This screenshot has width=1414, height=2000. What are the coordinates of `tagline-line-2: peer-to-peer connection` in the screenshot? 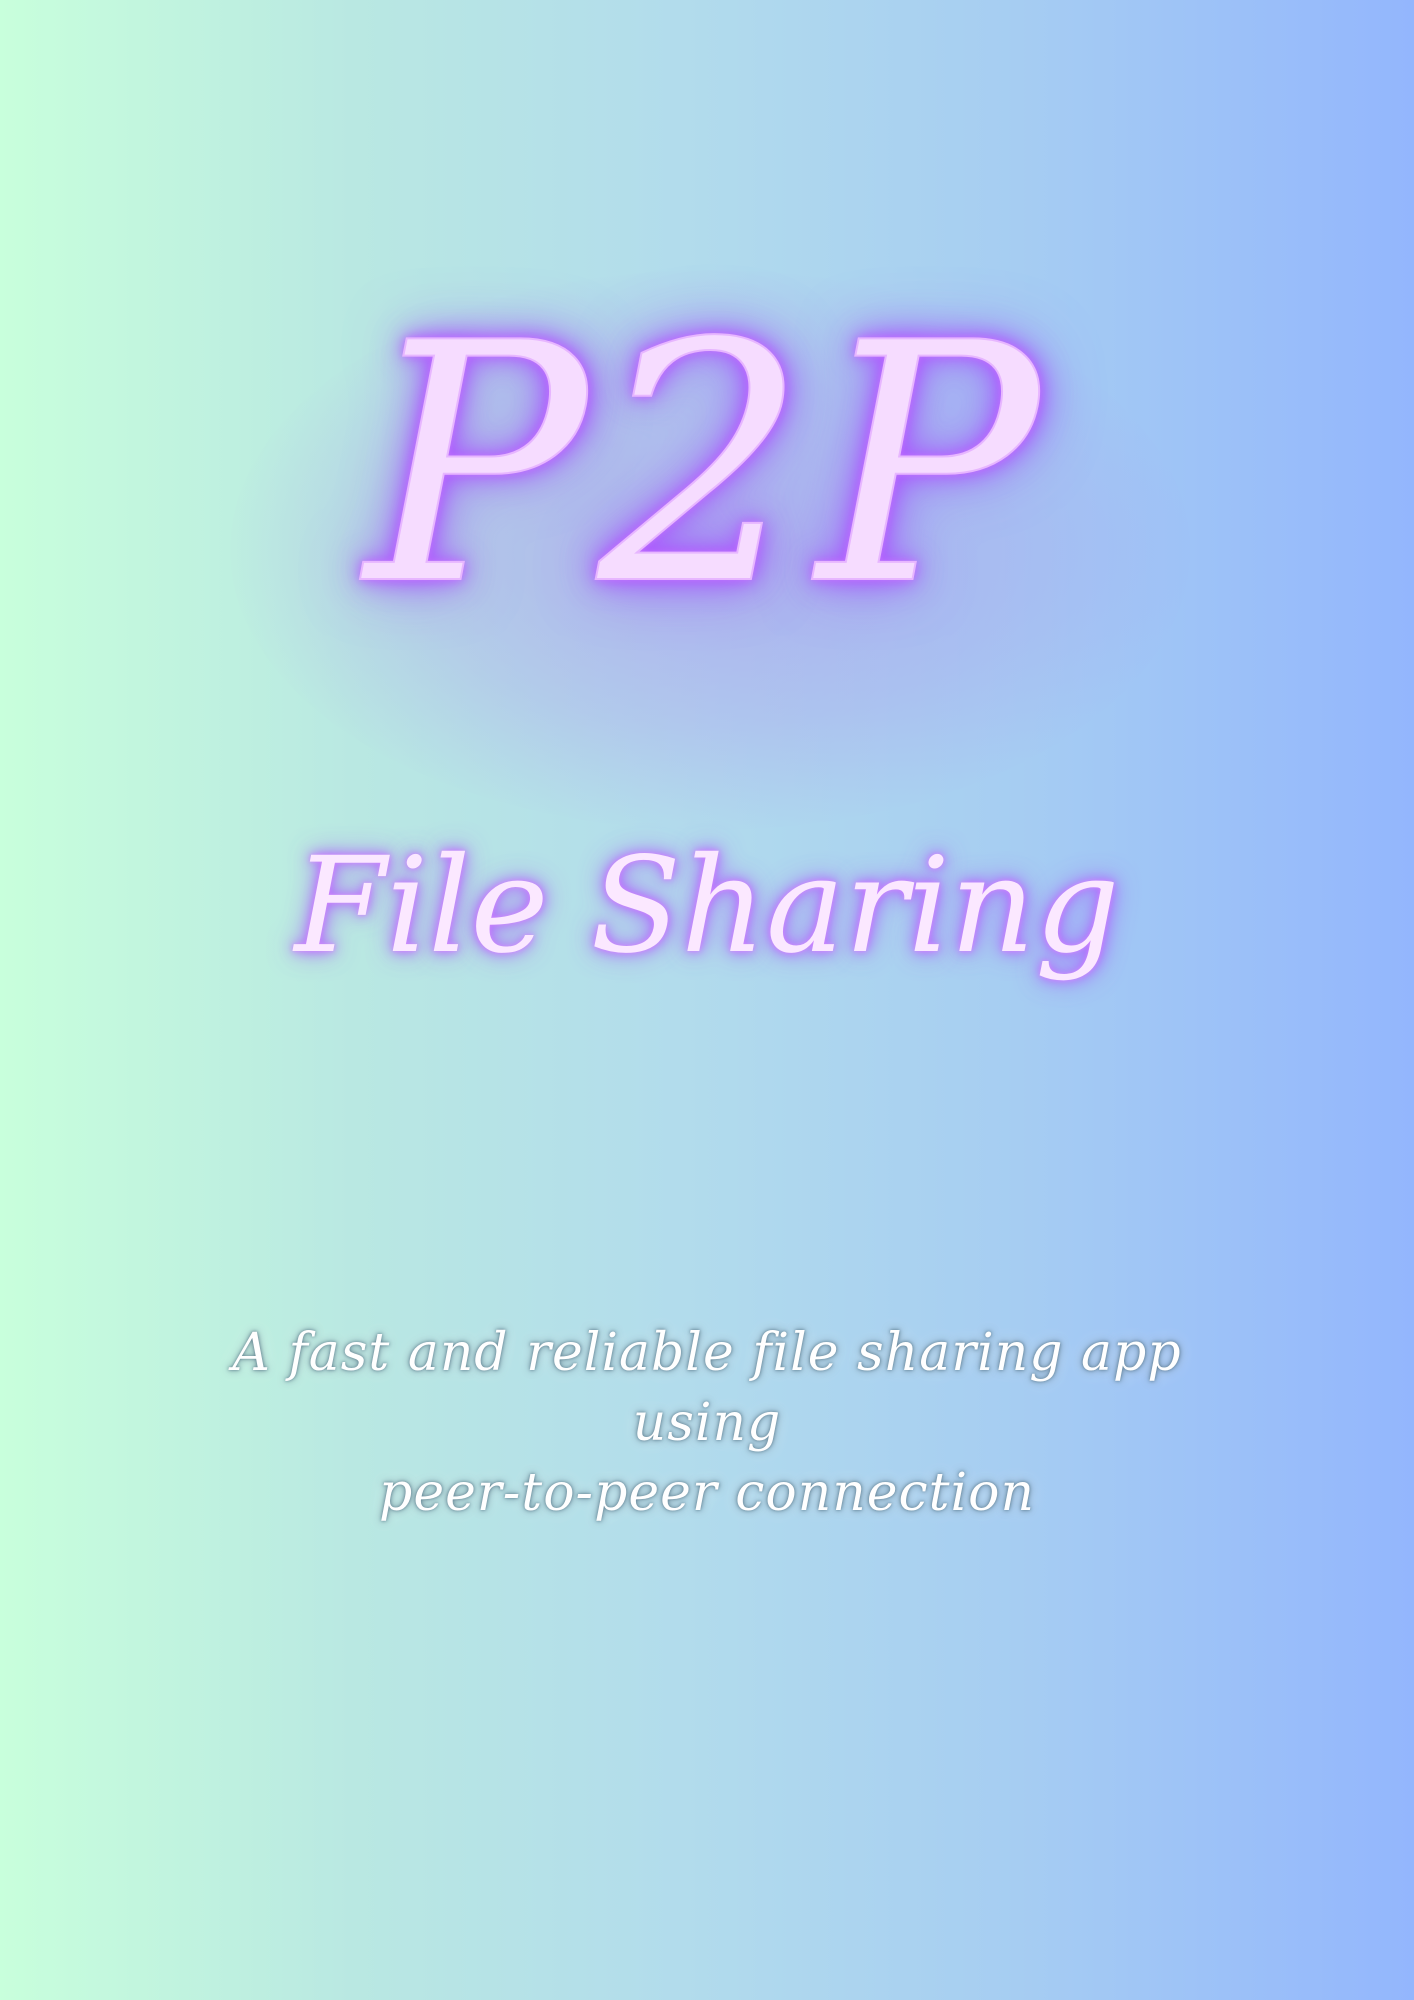 It's located at (707, 1493).